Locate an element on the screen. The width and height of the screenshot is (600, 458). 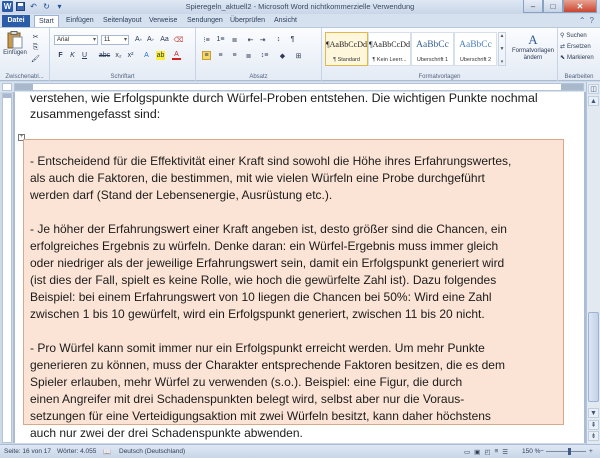
font-name-select: Arial is located at coordinates (76, 40).